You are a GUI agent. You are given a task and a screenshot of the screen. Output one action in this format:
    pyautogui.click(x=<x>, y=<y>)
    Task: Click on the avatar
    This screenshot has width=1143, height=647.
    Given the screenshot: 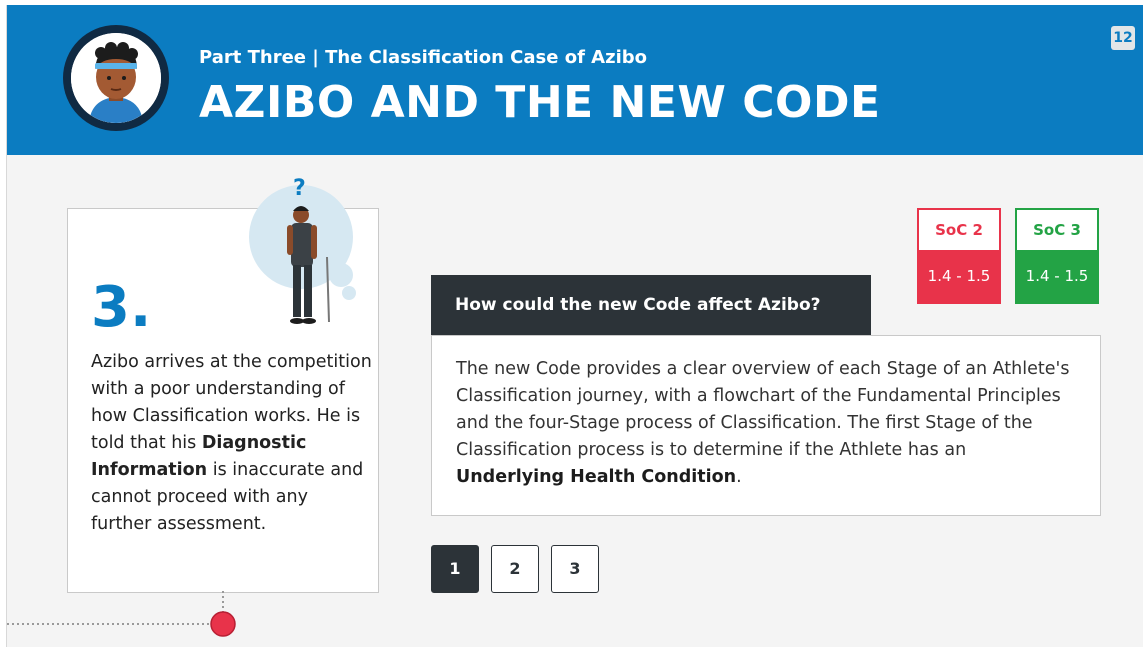 What is the action you would take?
    pyautogui.click(x=116, y=78)
    